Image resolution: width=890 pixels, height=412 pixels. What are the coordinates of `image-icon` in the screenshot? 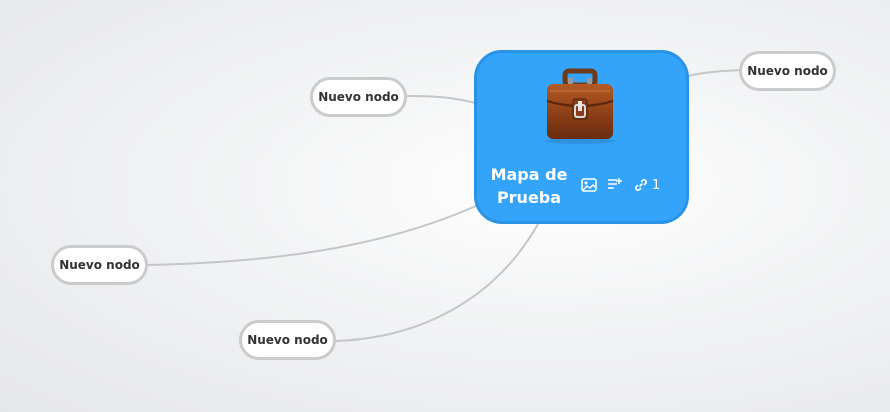 It's located at (589, 185).